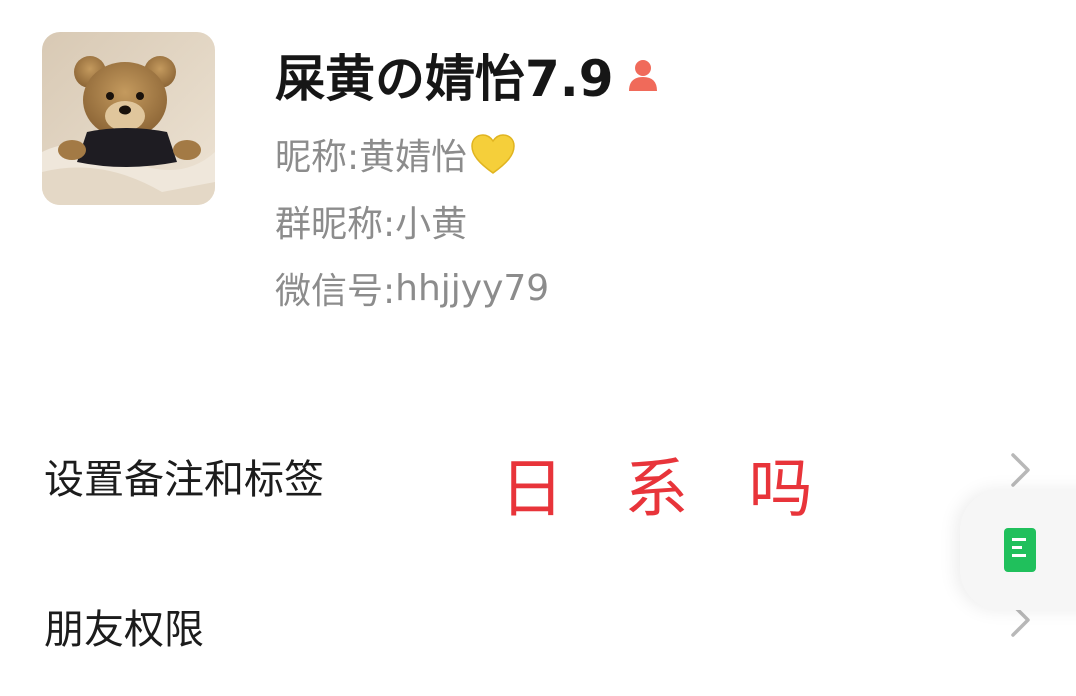  I want to click on group-nickname-line: 群昵称: 小黄, so click(371, 221).